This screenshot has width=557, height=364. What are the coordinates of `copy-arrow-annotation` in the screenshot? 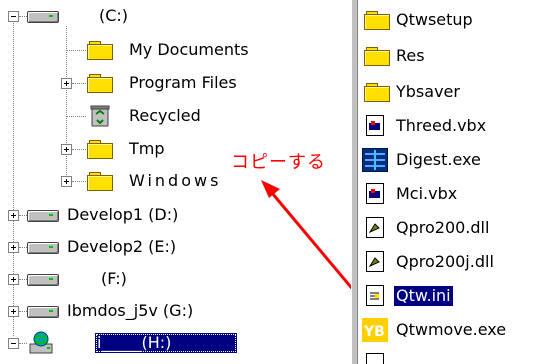 It's located at (306, 235).